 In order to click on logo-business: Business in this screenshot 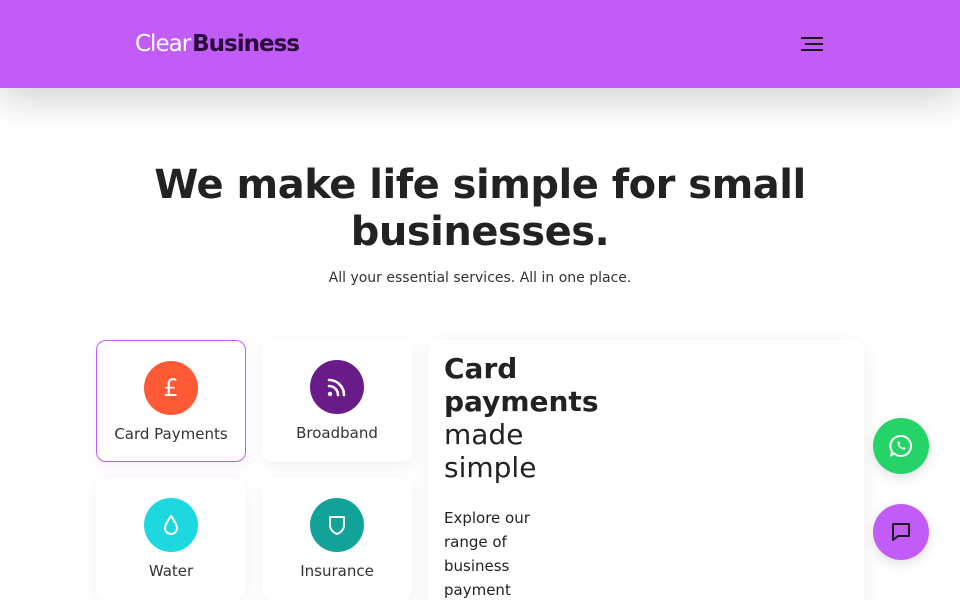, I will do `click(246, 44)`.